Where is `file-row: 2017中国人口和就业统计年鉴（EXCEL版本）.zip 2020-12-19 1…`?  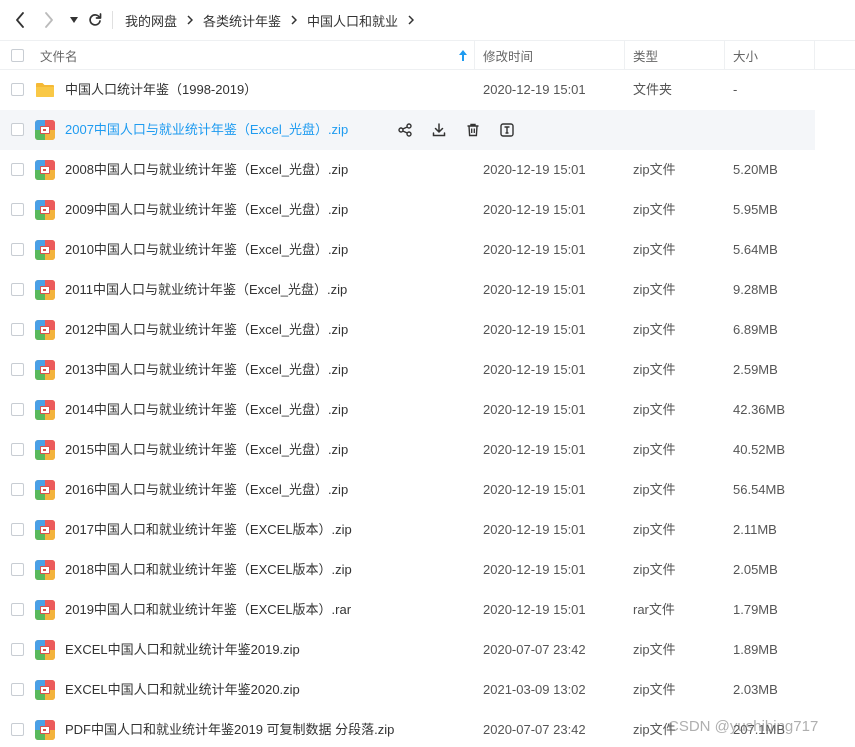
file-row: 2017中国人口和就业统计年鉴（EXCEL版本）.zip 2020-12-19 1… is located at coordinates (427, 530).